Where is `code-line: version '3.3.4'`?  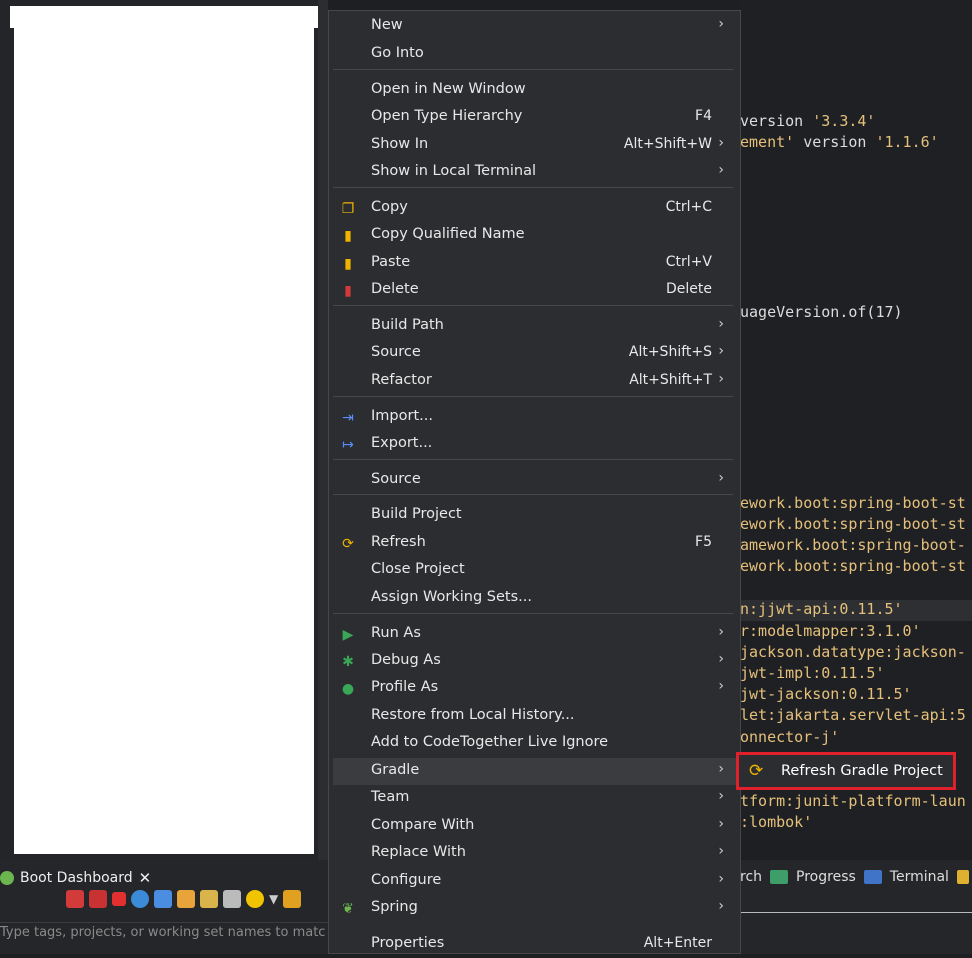
code-line: version '3.3.4' is located at coordinates (807, 121).